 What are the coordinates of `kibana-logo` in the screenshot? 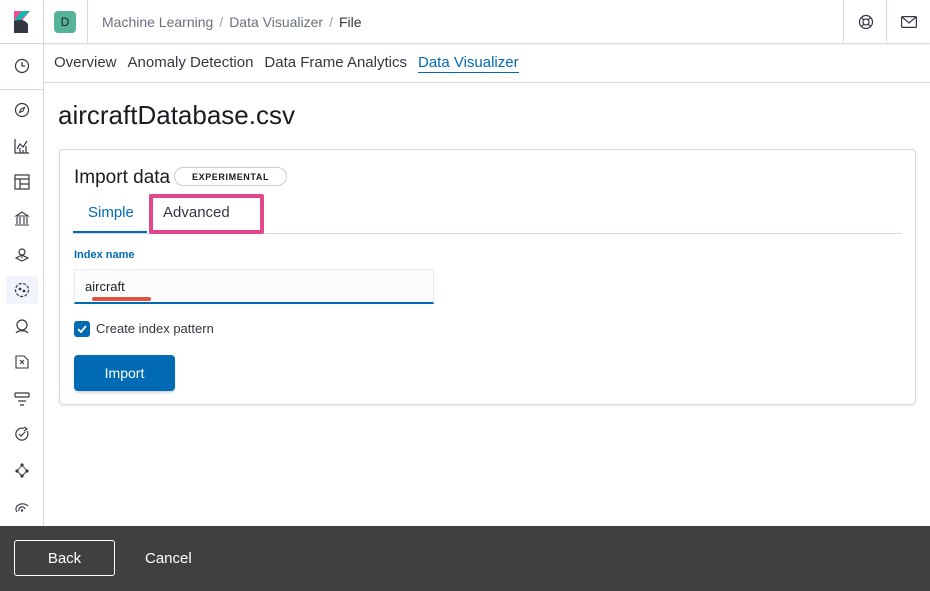 It's located at (22, 22).